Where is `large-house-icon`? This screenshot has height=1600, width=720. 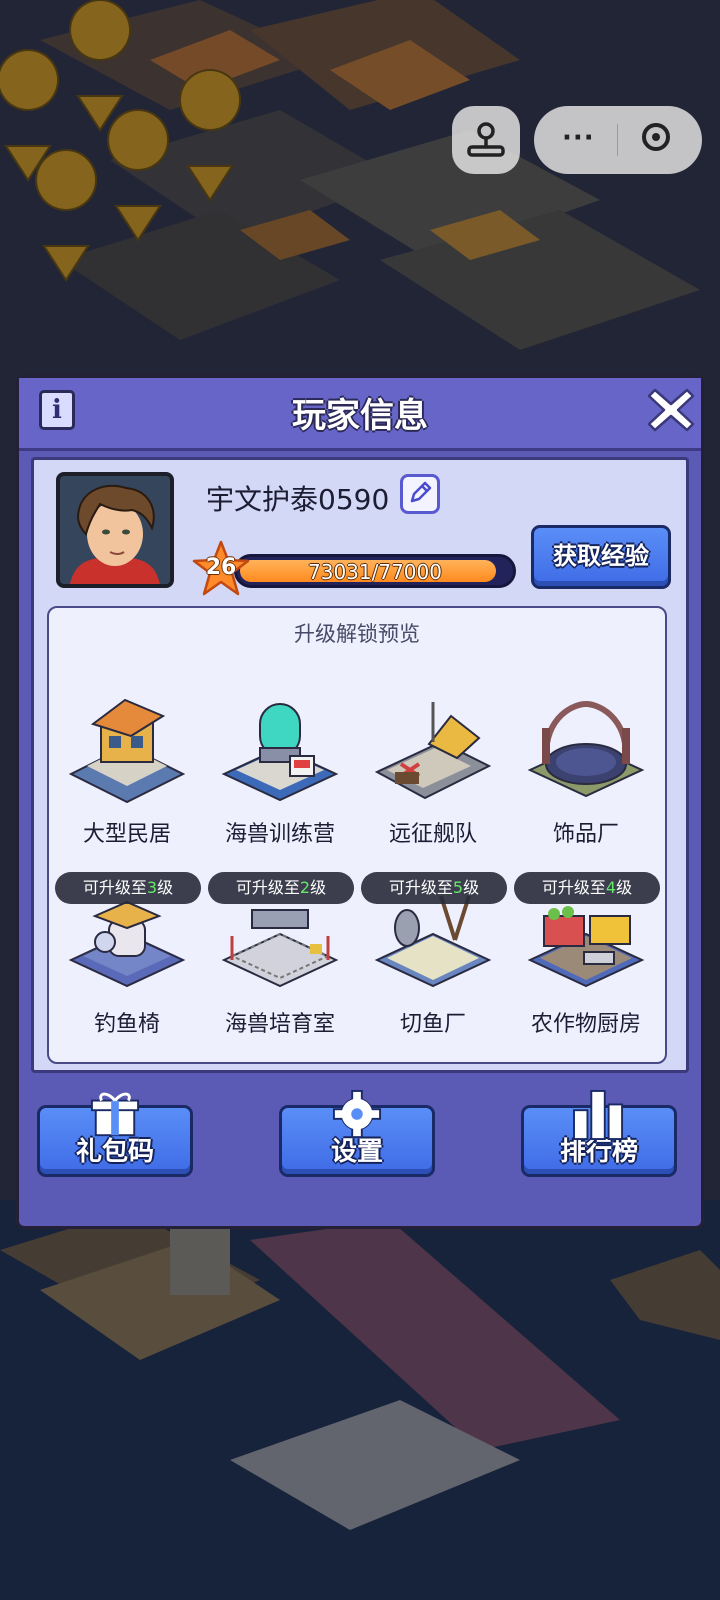 large-house-icon is located at coordinates (127, 751).